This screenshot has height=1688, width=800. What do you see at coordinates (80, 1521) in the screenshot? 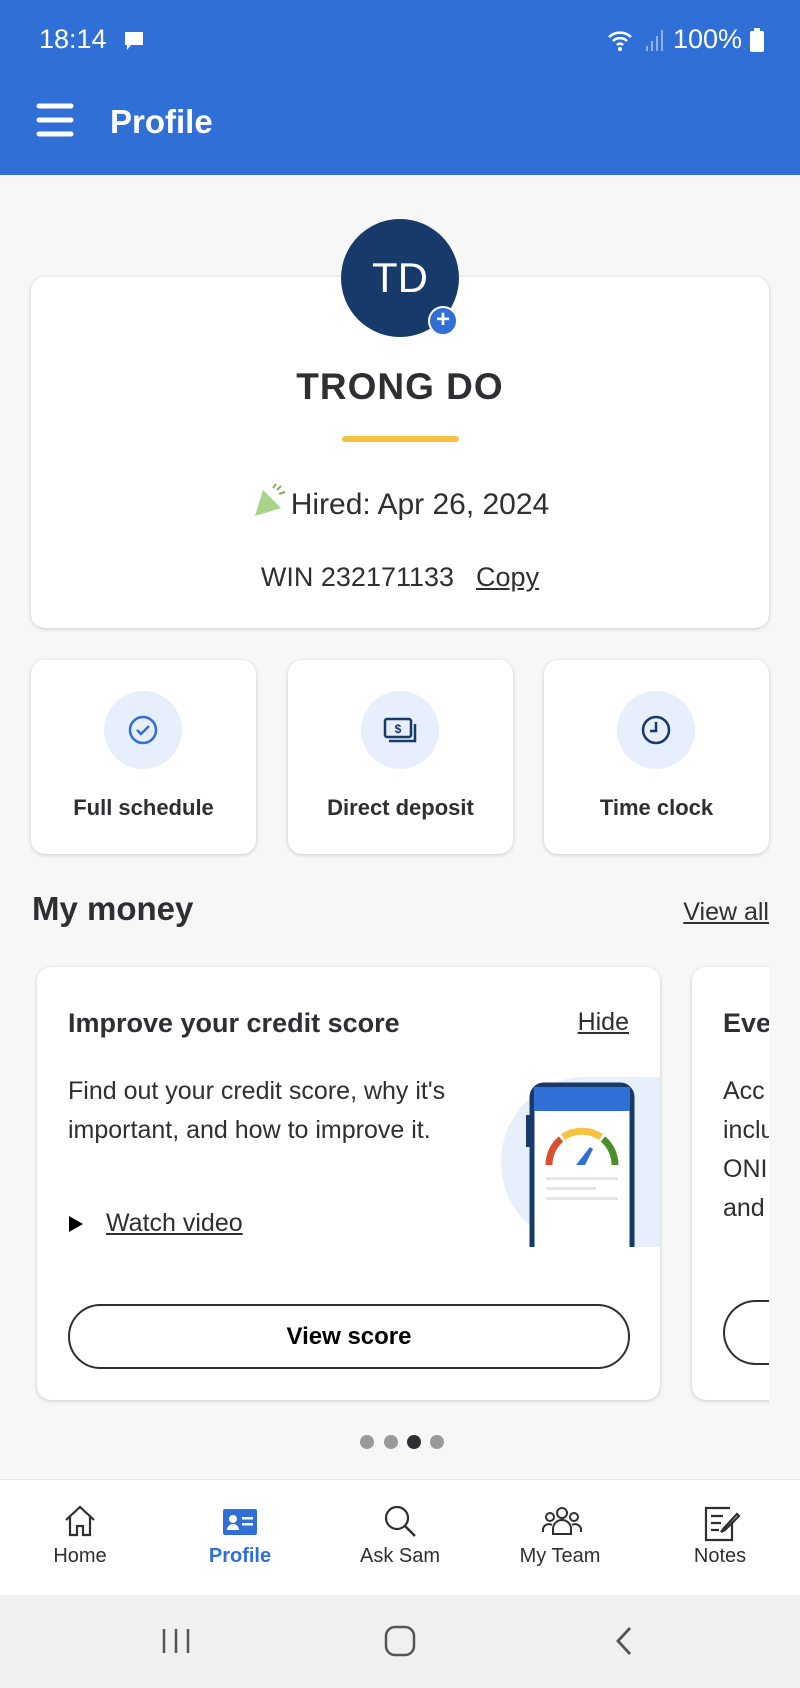
I see `home-icon` at bounding box center [80, 1521].